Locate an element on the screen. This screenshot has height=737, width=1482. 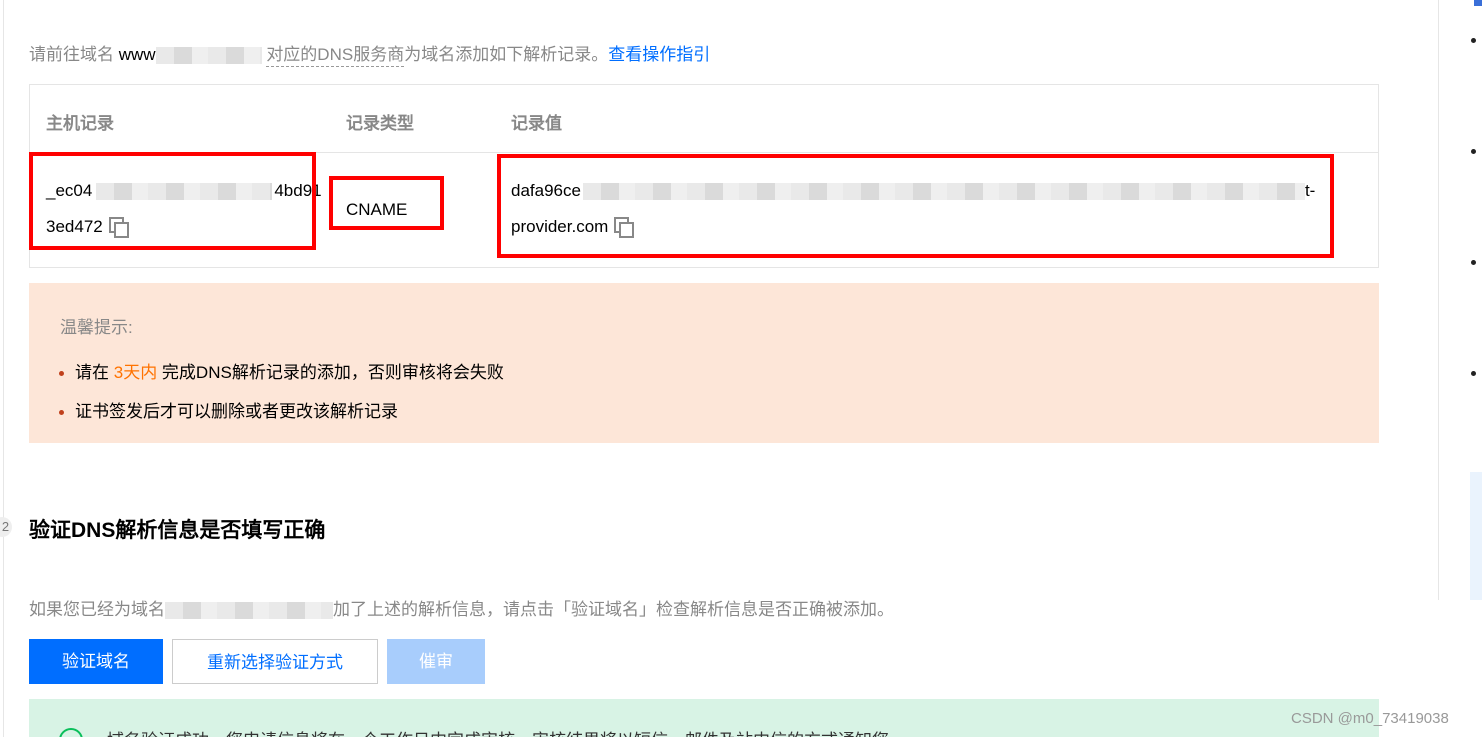
left-border is located at coordinates (3, 368).